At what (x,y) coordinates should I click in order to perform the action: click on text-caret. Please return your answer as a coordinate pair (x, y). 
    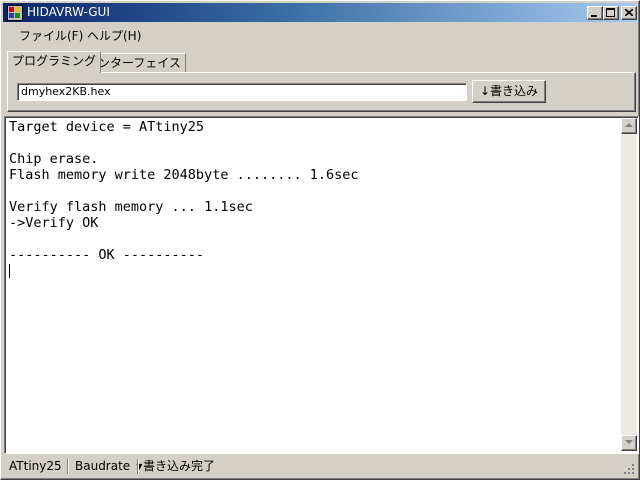
    Looking at the image, I should click on (9, 271).